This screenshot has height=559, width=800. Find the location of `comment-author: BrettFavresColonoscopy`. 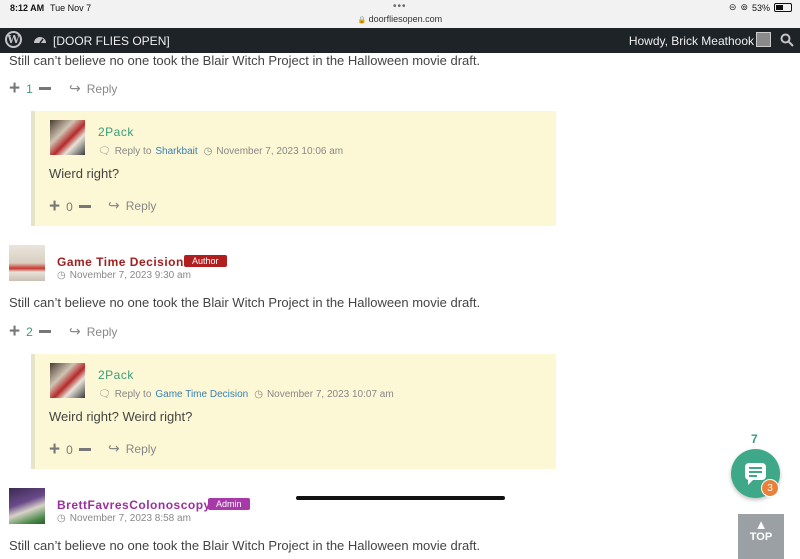

comment-author: BrettFavresColonoscopy is located at coordinates (134, 505).